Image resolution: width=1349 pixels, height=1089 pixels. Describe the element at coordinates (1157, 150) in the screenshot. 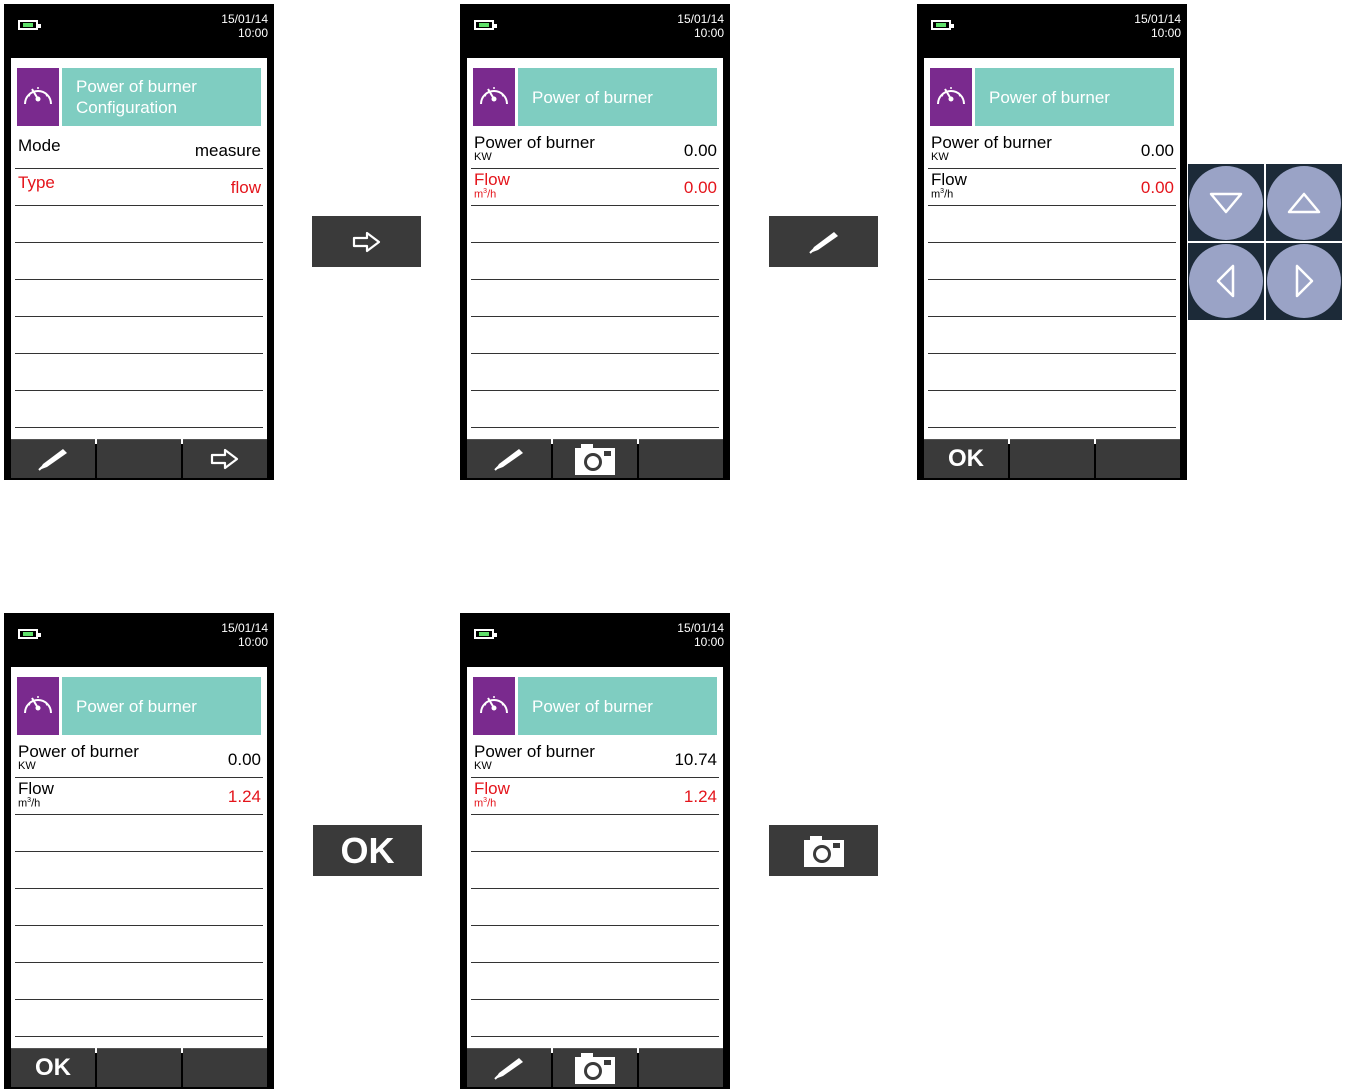

I see `power-value: 0.00` at that location.